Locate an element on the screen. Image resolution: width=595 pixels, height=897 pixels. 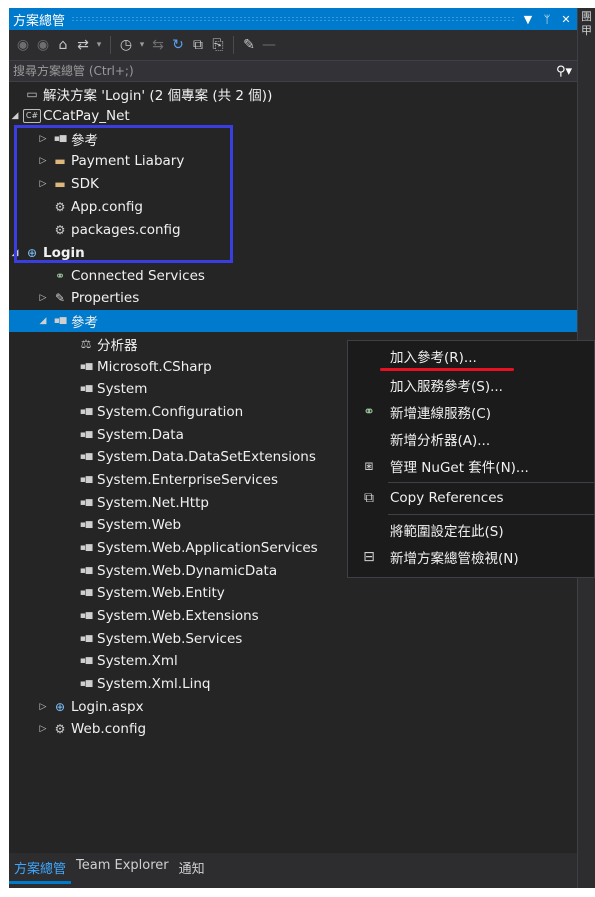
bottom-tab-strip: 方案總管 Team Explorer 通知 is located at coordinates (293, 870).